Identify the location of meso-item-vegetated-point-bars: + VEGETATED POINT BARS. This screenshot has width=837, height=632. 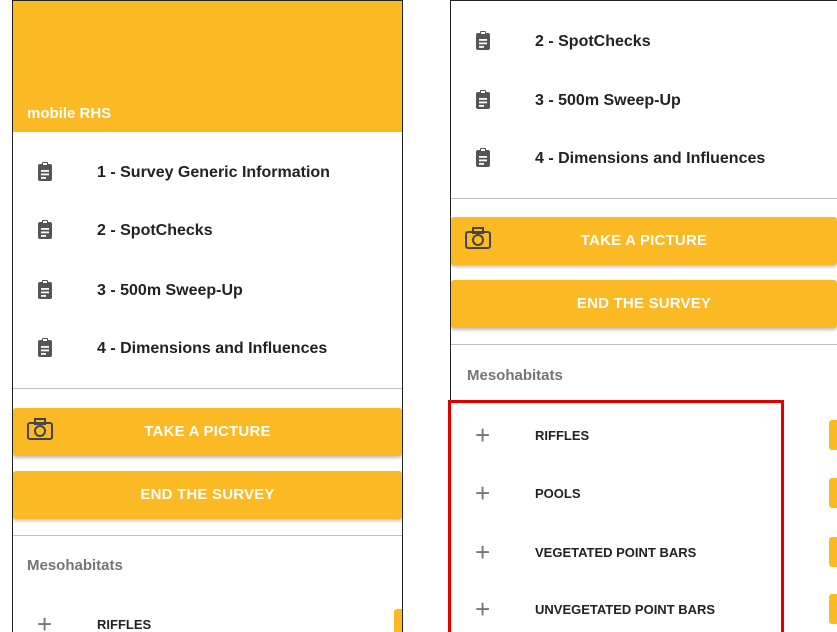
(644, 553).